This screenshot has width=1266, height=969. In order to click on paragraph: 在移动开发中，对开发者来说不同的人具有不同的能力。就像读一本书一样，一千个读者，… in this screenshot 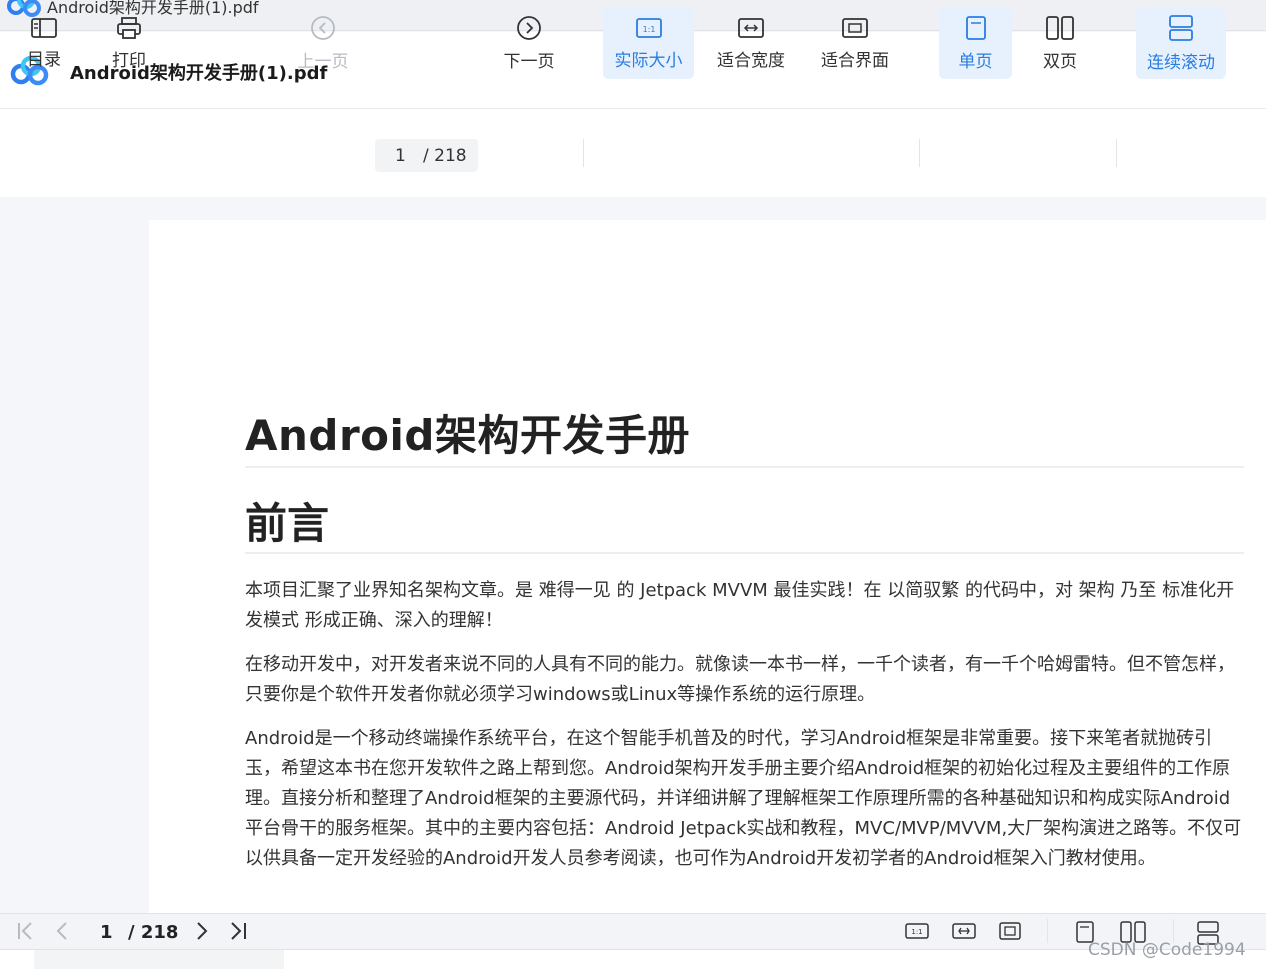, I will do `click(740, 679)`.